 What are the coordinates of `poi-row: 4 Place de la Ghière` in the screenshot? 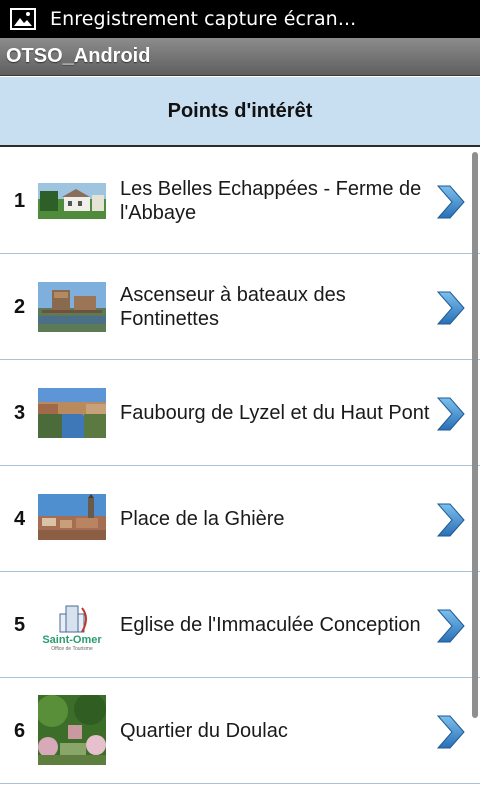 It's located at (240, 519).